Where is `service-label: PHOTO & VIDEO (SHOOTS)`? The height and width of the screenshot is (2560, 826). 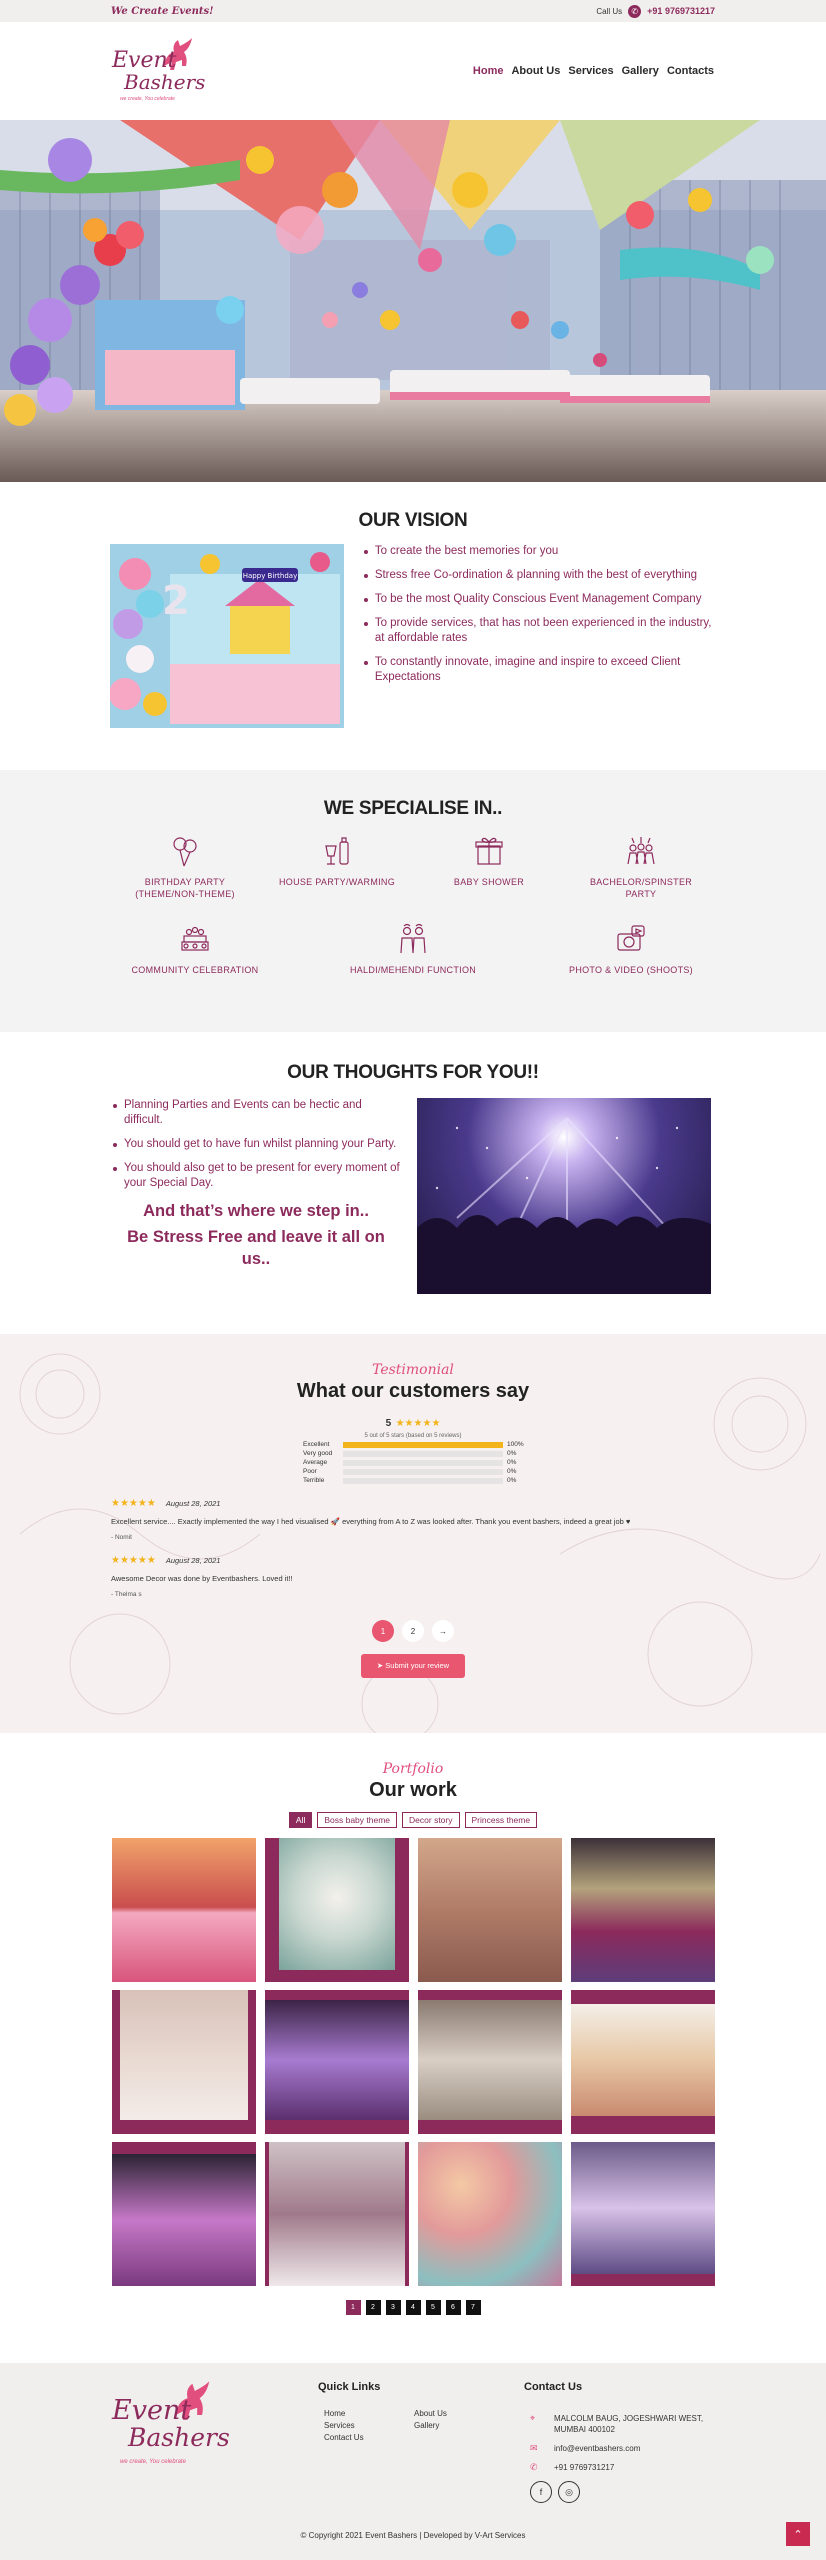 service-label: PHOTO & VIDEO (SHOOTS) is located at coordinates (631, 970).